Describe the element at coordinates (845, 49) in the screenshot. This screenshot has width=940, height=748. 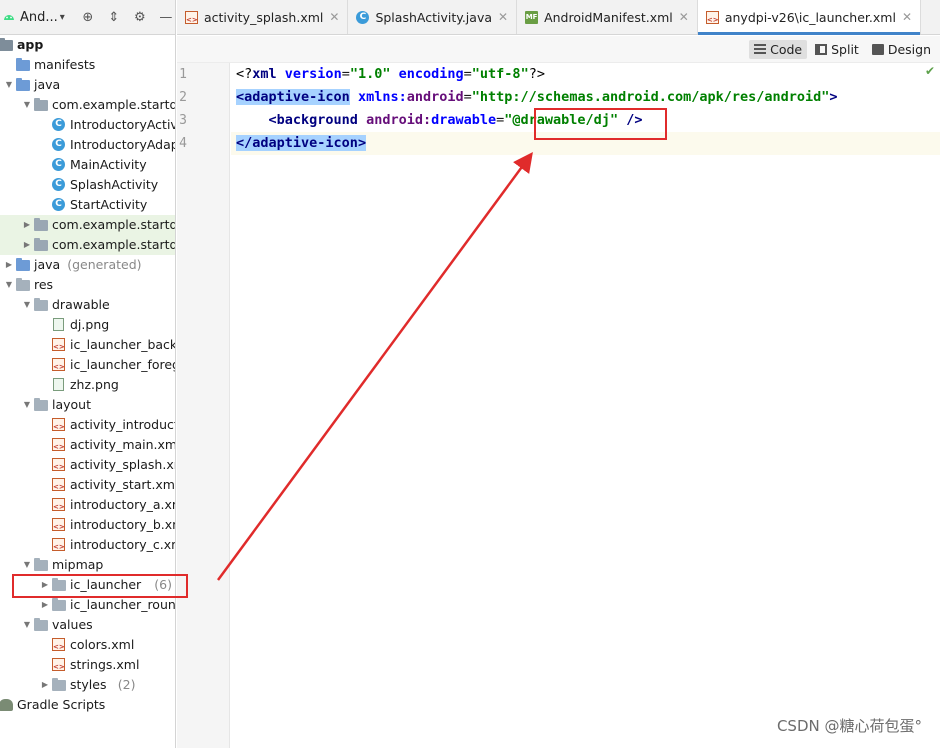
I see `split-view-label: Split` at that location.